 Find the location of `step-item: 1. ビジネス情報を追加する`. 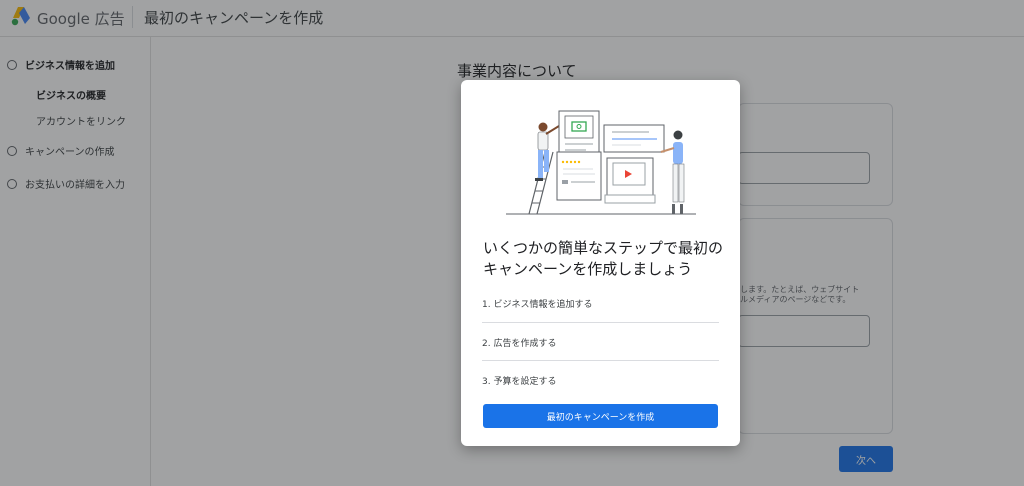

step-item: 1. ビジネス情報を追加する is located at coordinates (537, 305).